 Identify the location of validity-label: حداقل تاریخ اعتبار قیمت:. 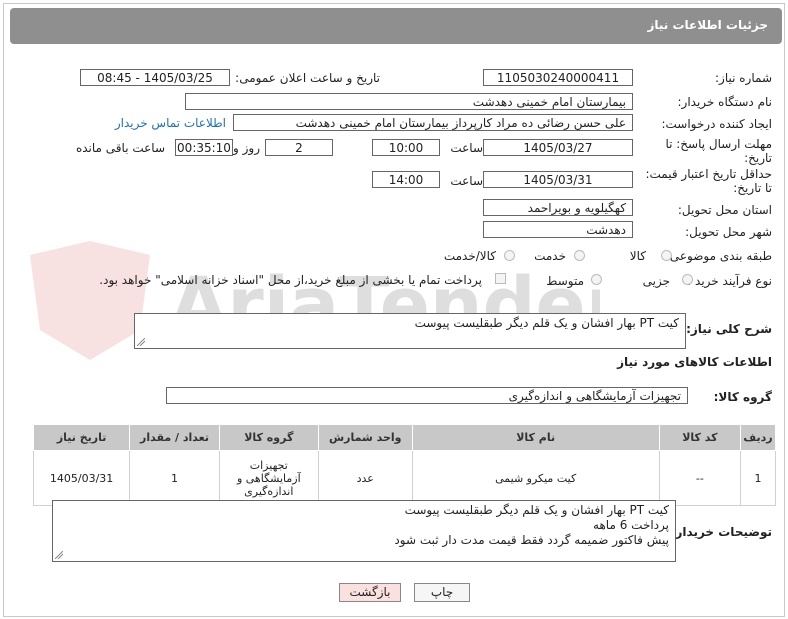
(708, 174).